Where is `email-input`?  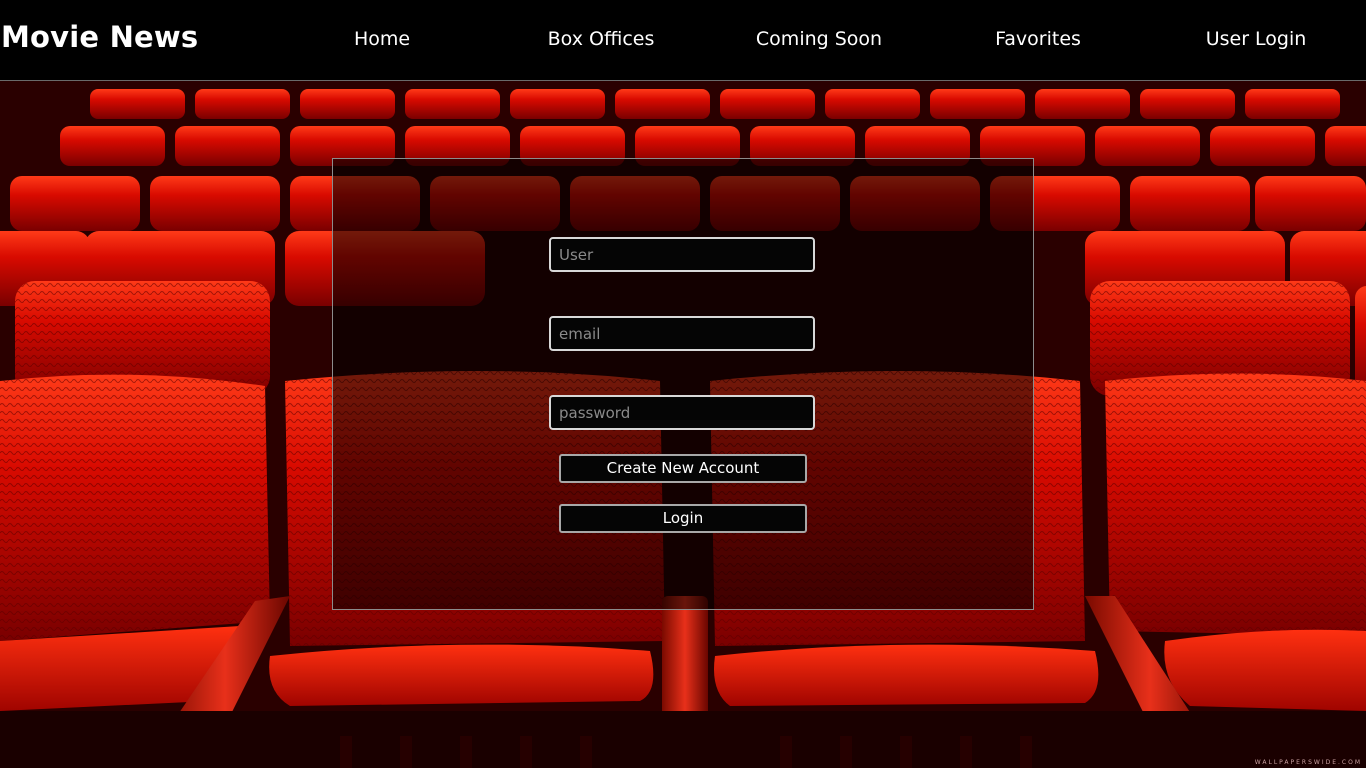
email-input is located at coordinates (682, 333).